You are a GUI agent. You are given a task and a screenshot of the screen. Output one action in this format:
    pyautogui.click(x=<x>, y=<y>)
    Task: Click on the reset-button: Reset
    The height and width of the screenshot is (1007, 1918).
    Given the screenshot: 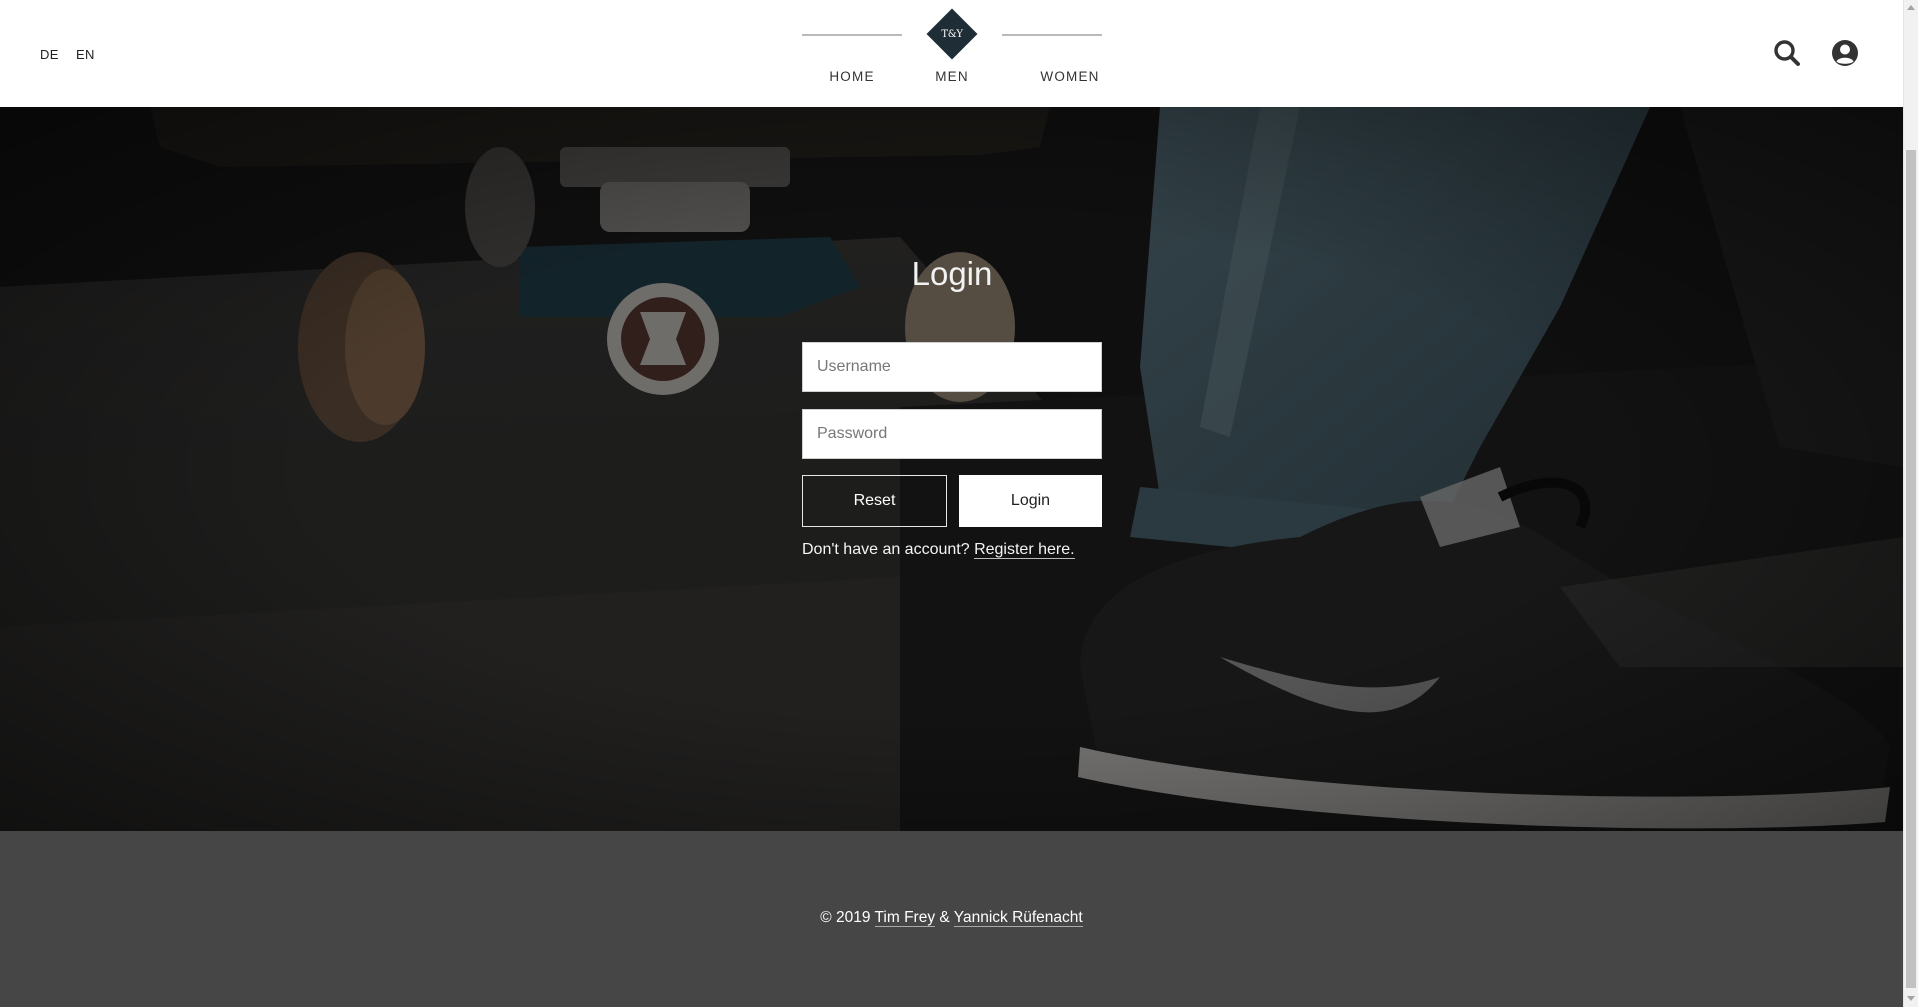 What is the action you would take?
    pyautogui.click(x=874, y=501)
    